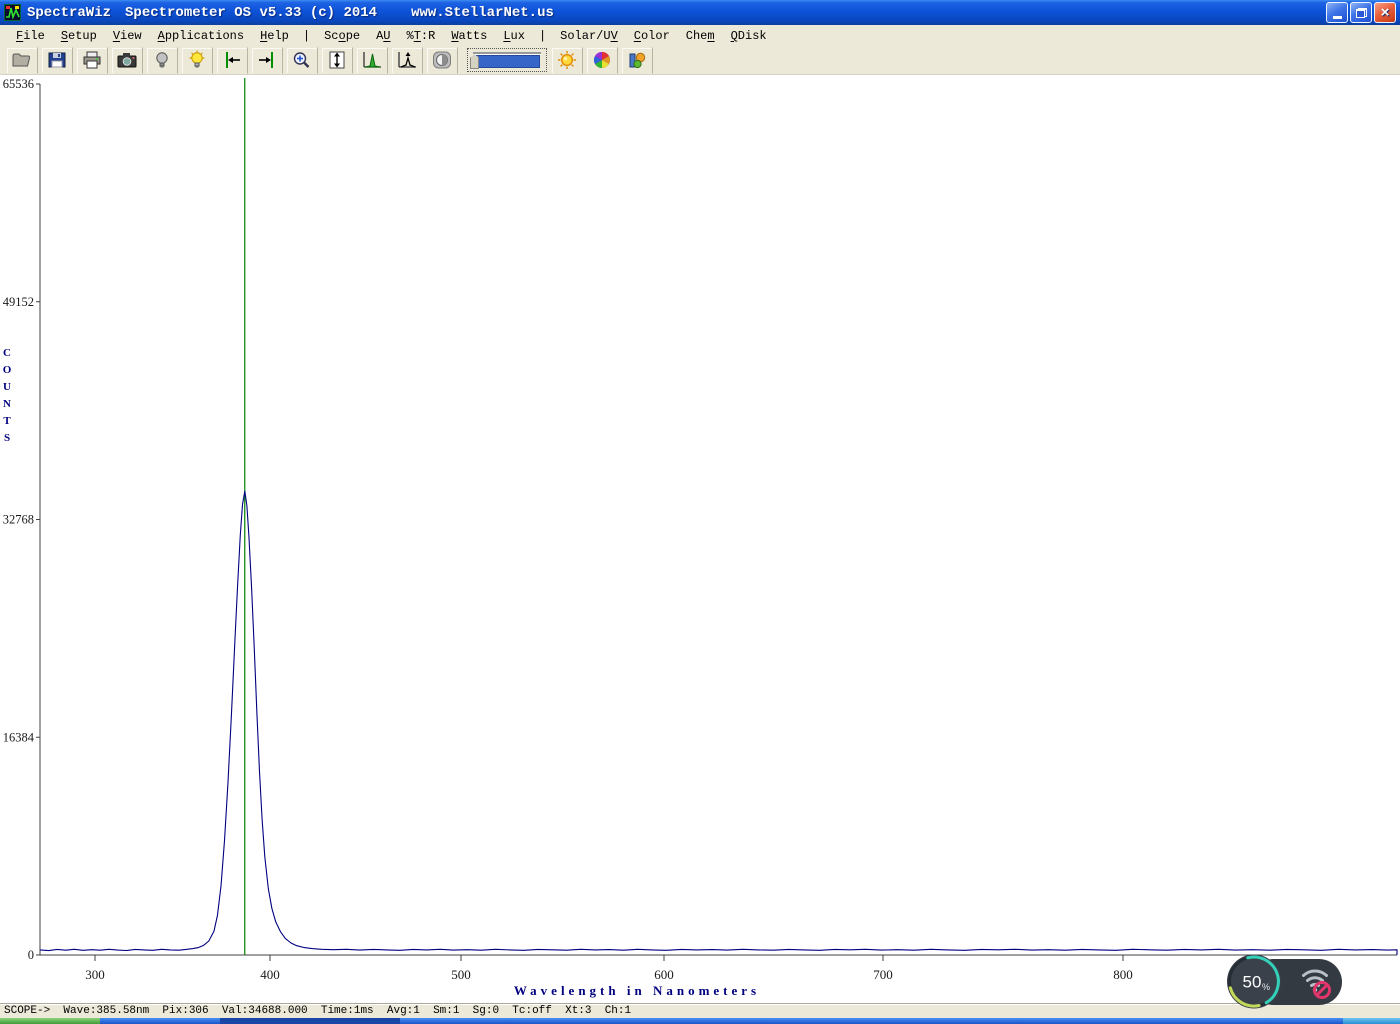 The height and width of the screenshot is (1024, 1400). I want to click on slider-track, so click(507, 53).